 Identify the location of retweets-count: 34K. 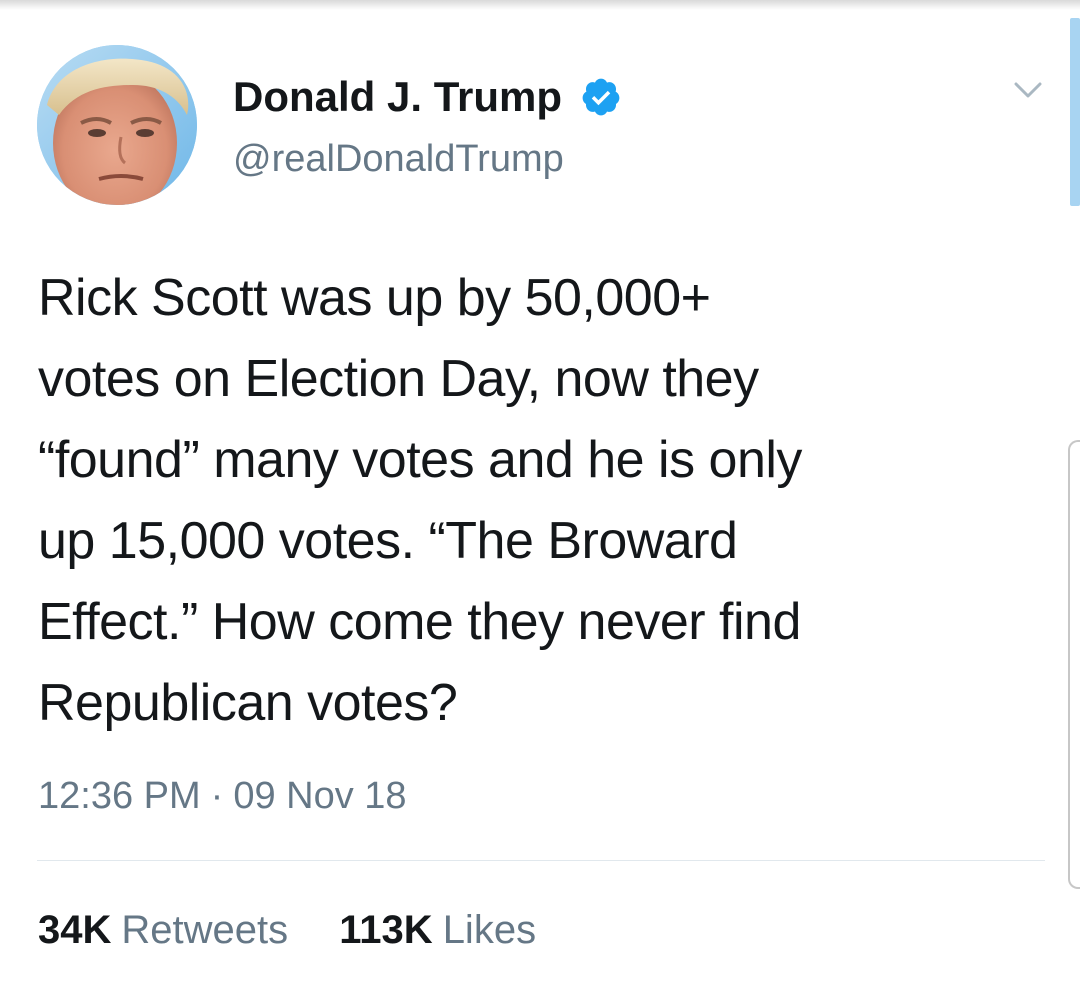
(75, 930).